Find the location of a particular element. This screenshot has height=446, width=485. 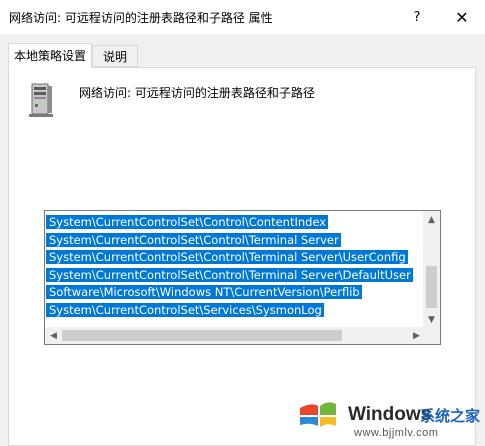

vertical-scrollbar: ▲ ▼ is located at coordinates (431, 269).